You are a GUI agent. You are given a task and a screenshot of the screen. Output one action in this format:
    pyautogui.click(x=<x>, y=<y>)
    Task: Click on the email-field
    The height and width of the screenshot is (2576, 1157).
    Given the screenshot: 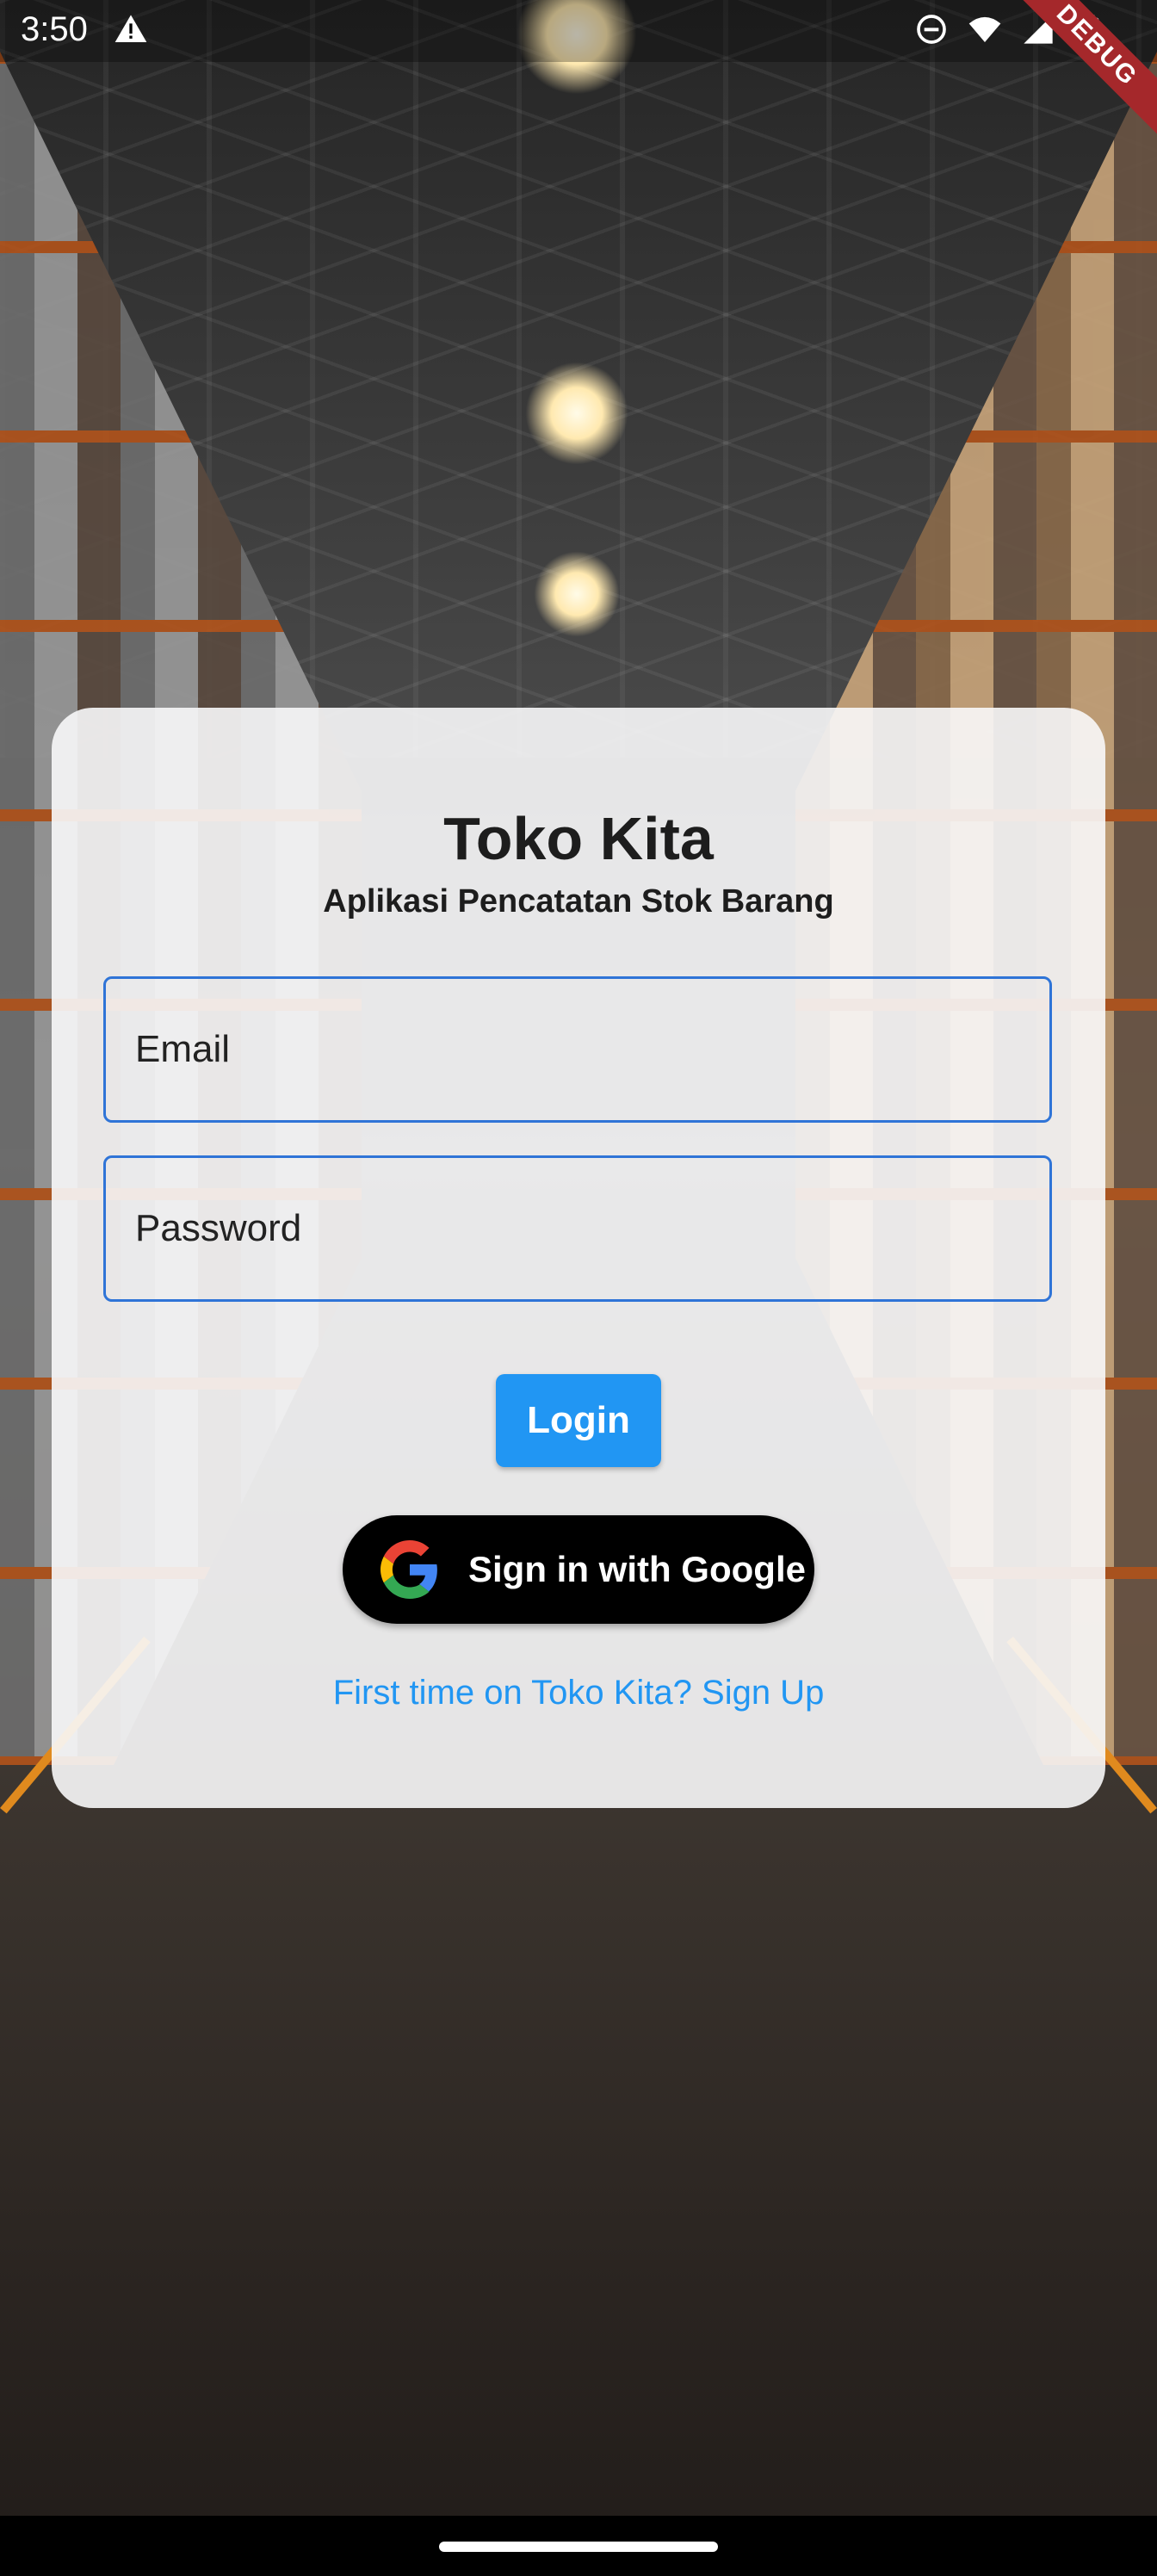 What is the action you would take?
    pyautogui.click(x=578, y=1049)
    